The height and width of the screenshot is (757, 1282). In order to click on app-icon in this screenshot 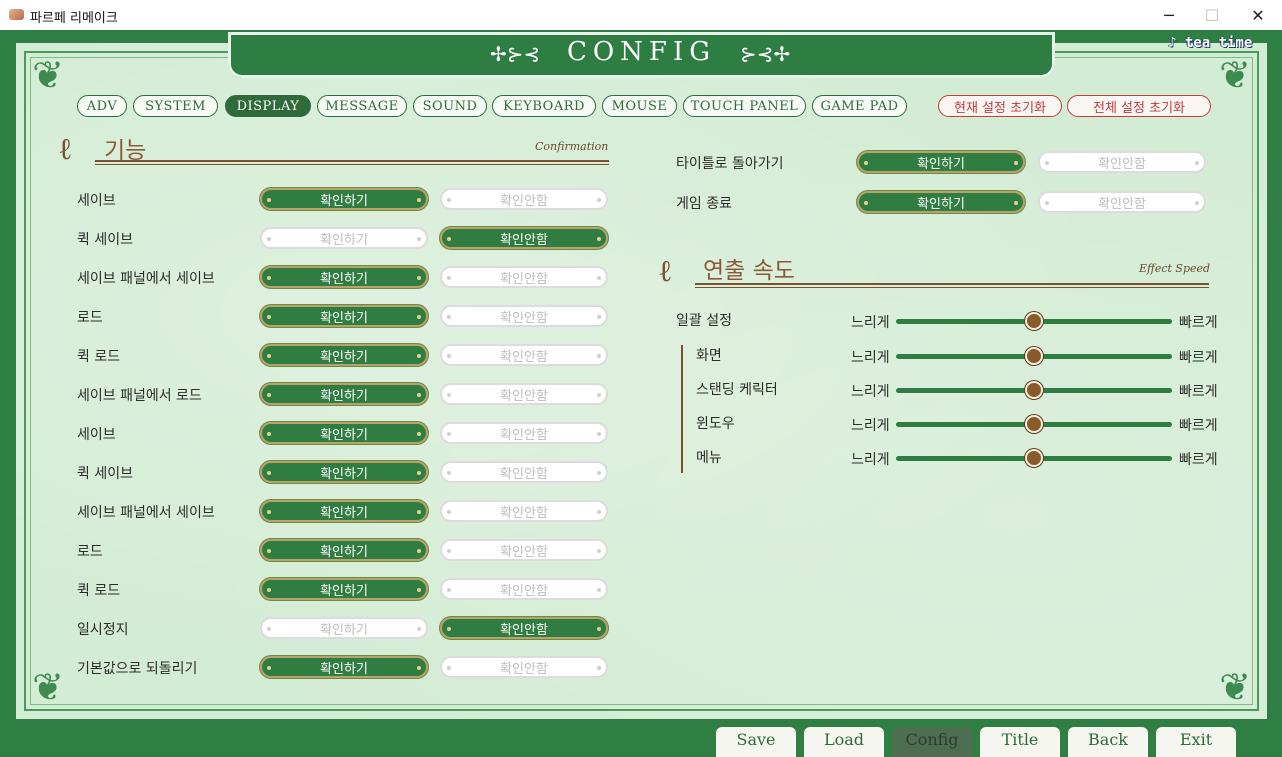, I will do `click(16, 14)`.